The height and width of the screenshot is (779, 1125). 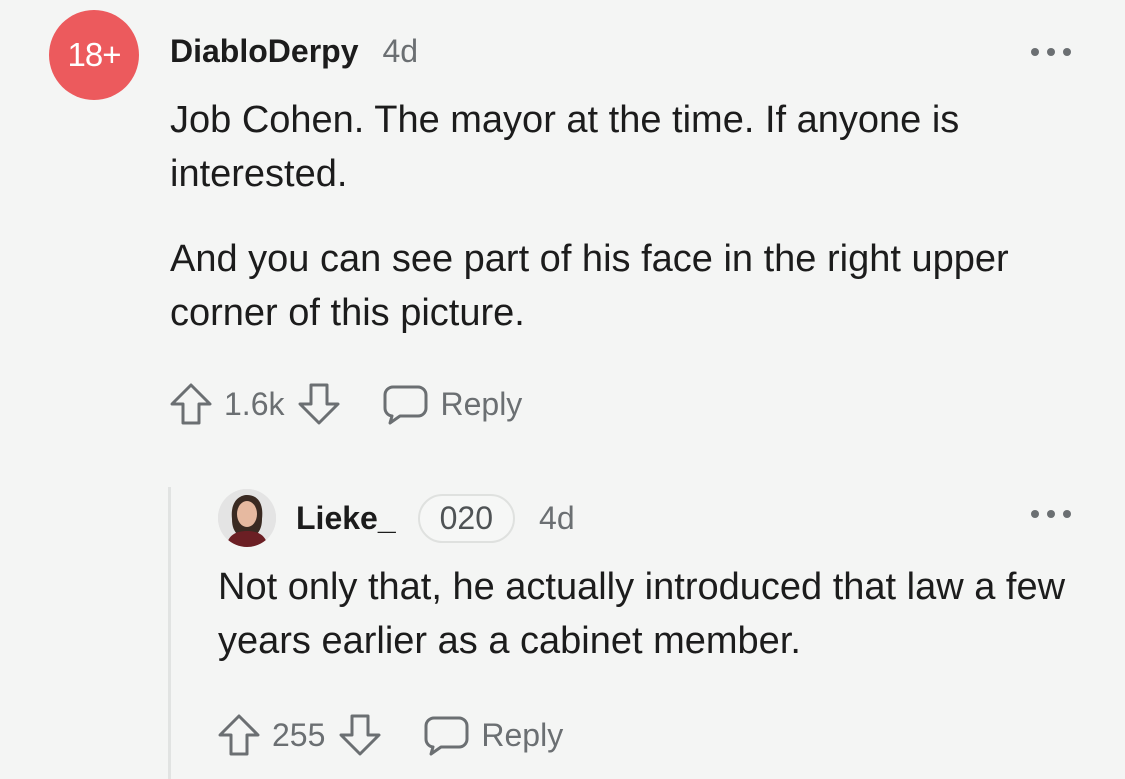 What do you see at coordinates (466, 518) in the screenshot?
I see `user-flair: 020` at bounding box center [466, 518].